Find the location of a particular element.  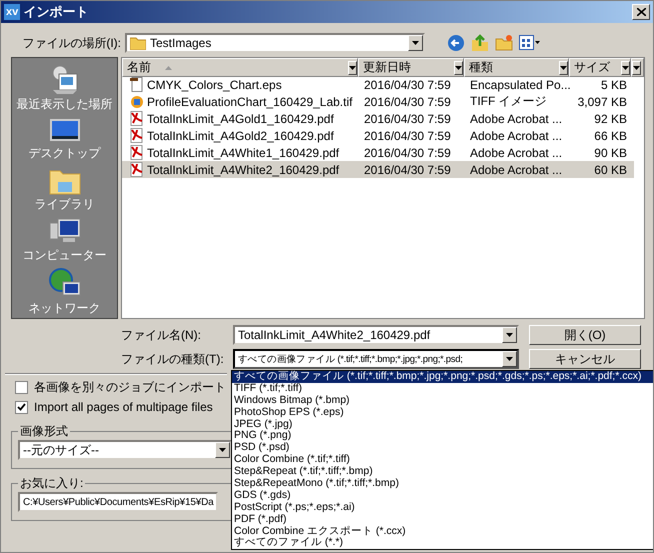

folder-icon is located at coordinates (138, 43).